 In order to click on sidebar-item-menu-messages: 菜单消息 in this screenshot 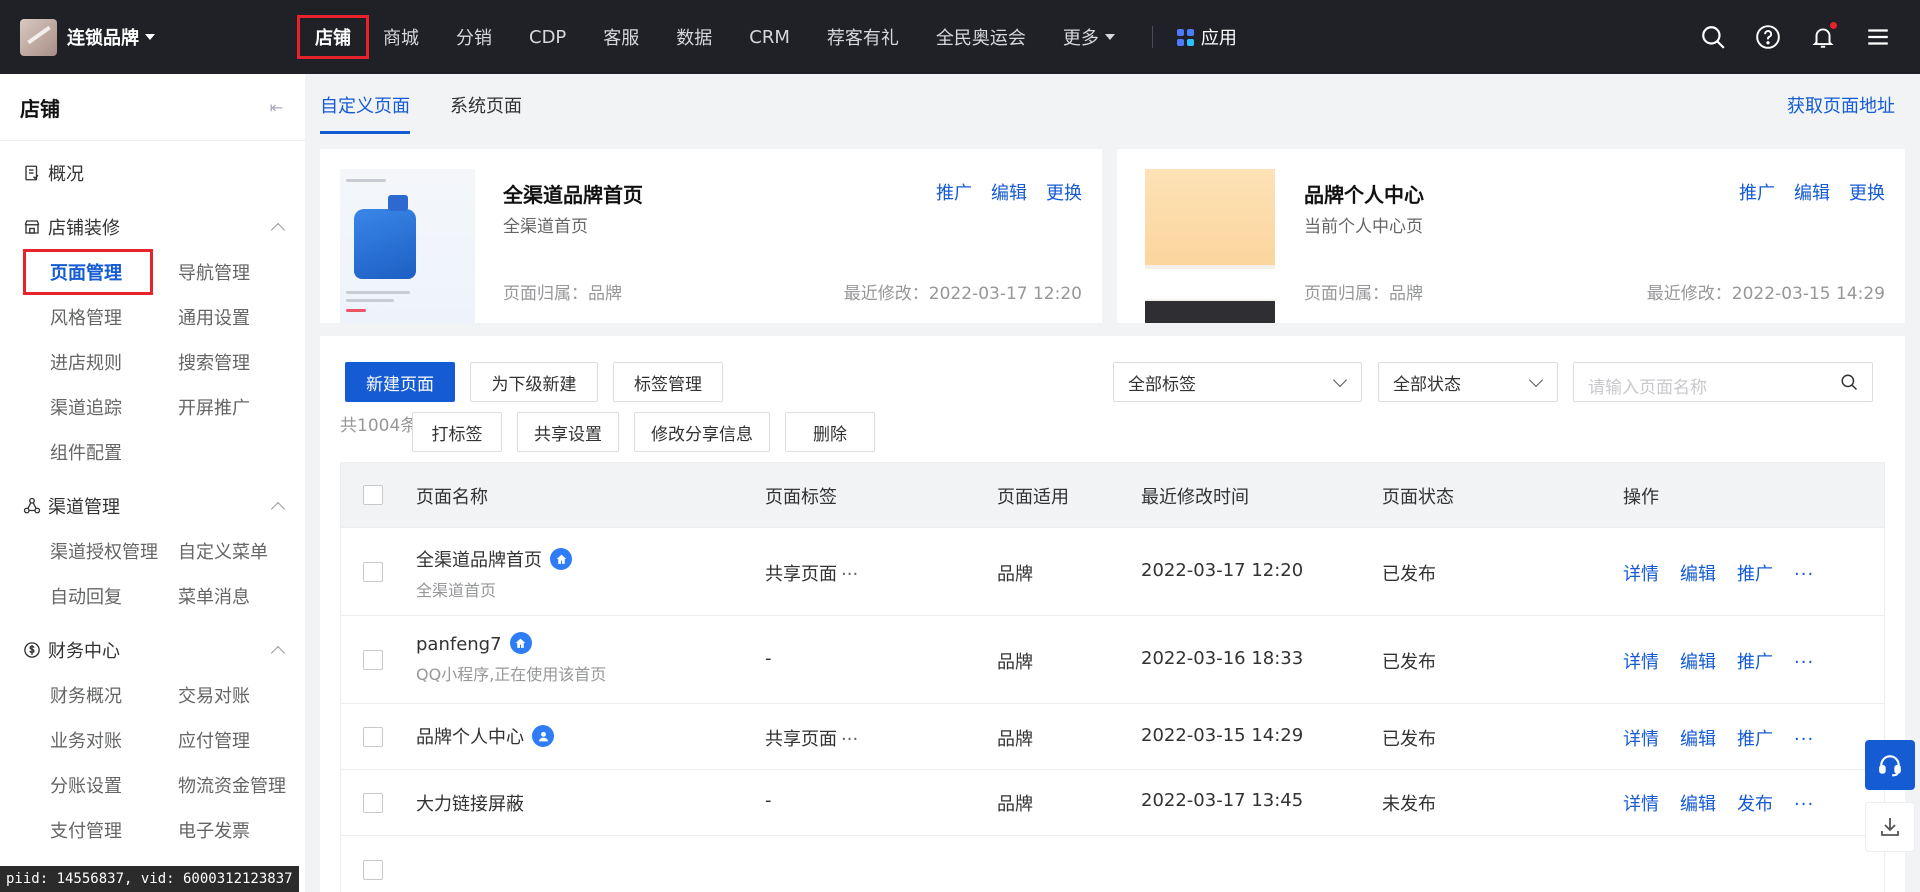, I will do `click(242, 595)`.